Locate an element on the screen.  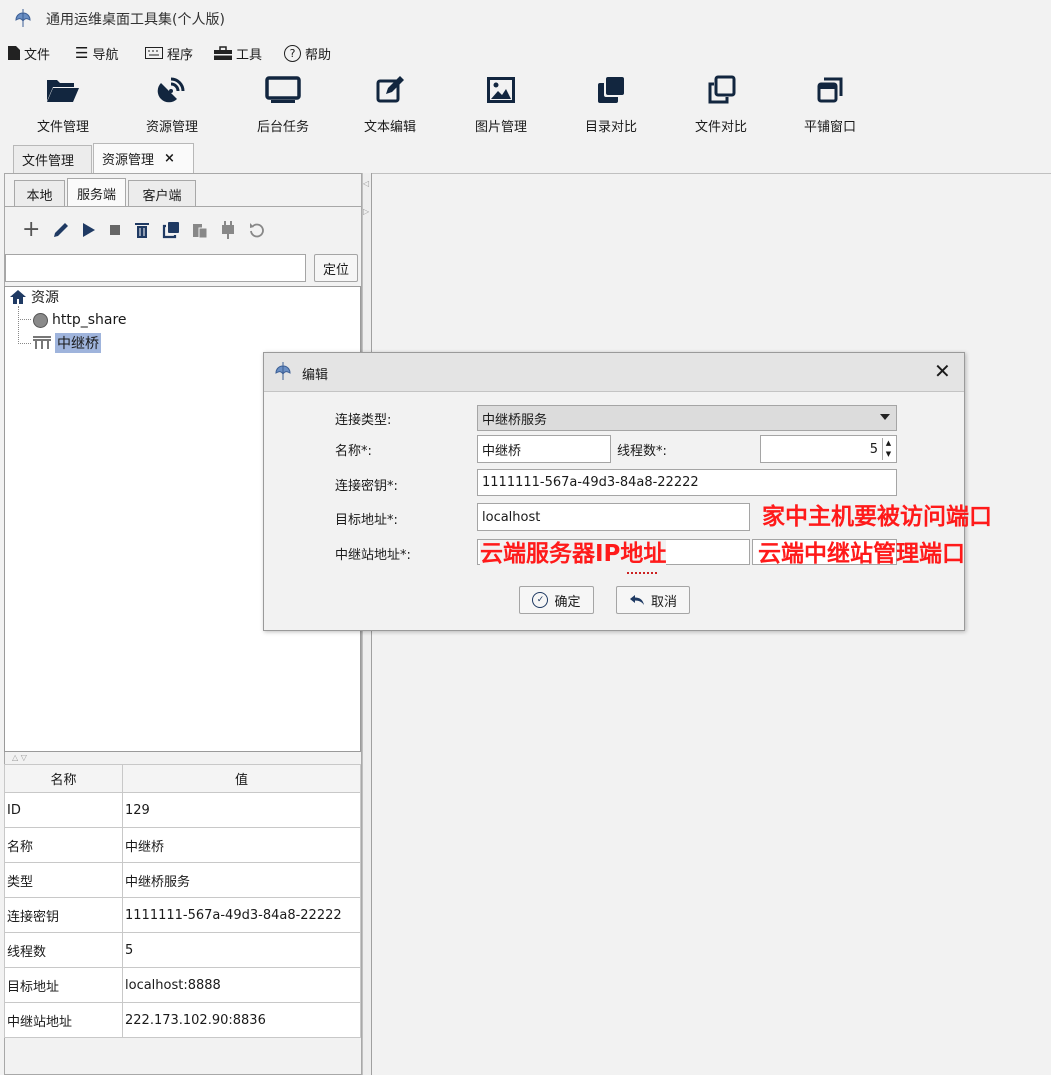
tab-local-label: 本地 is located at coordinates (39, 196).